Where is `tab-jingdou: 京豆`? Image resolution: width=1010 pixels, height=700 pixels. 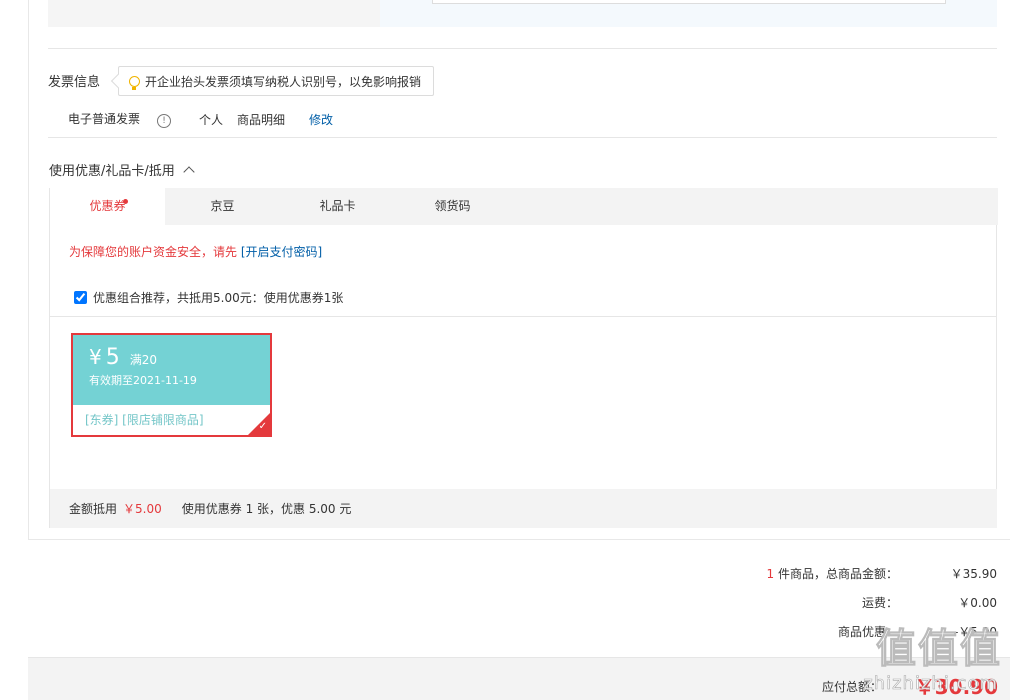
tab-jingdou: 京豆 is located at coordinates (222, 206).